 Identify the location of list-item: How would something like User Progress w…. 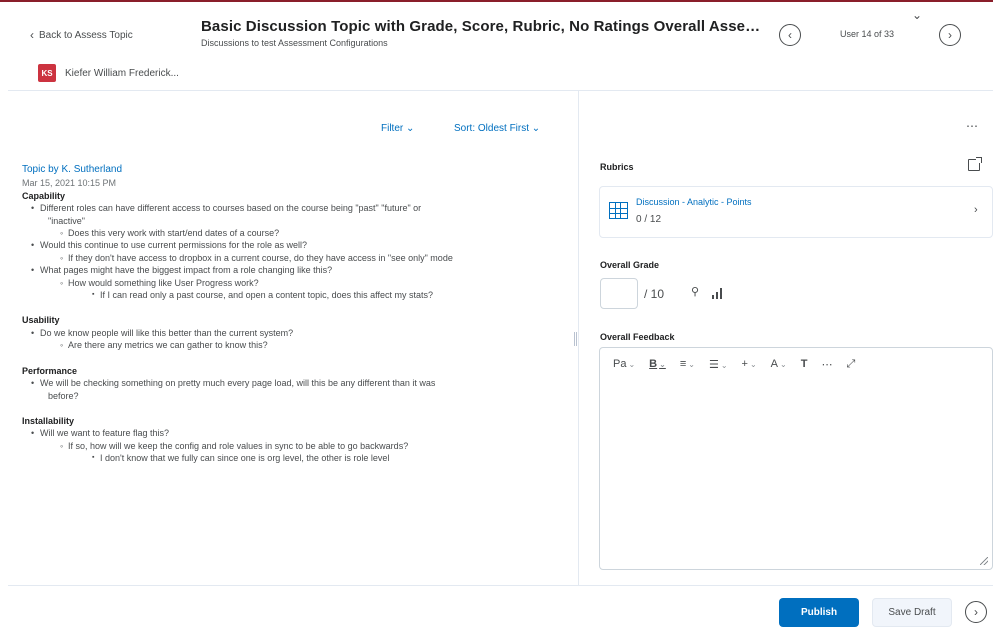
(297, 283).